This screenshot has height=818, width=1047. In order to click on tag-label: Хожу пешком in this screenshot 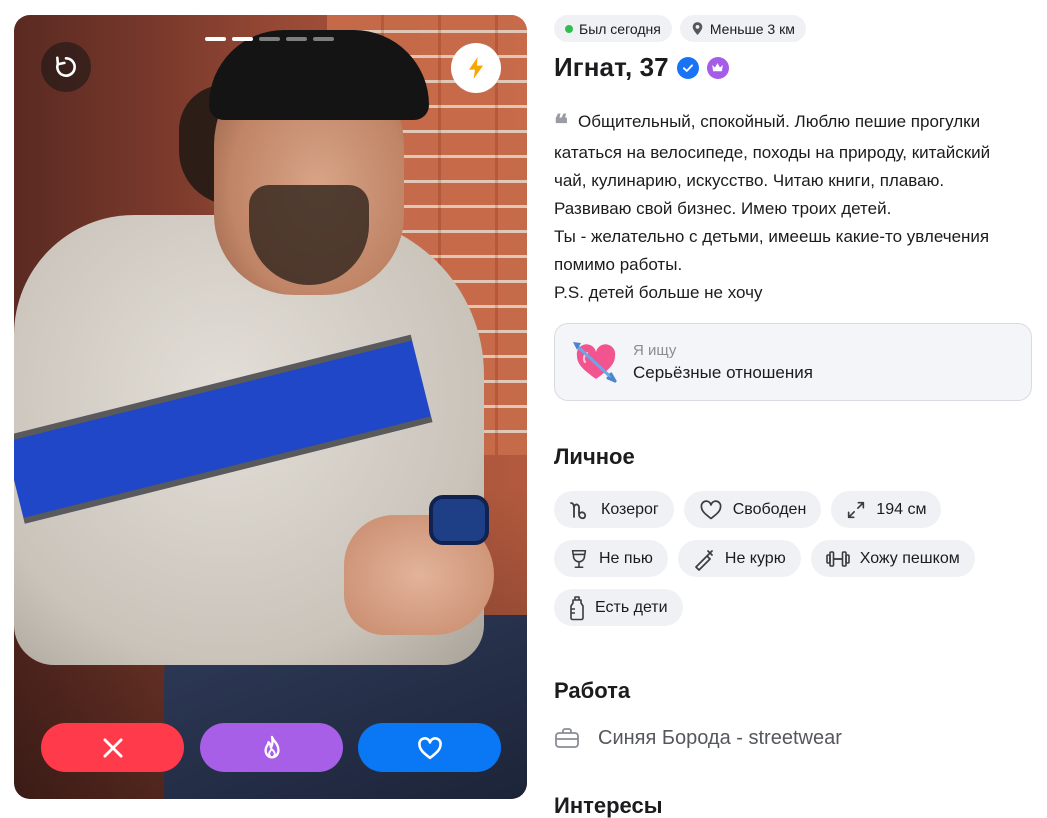, I will do `click(909, 558)`.